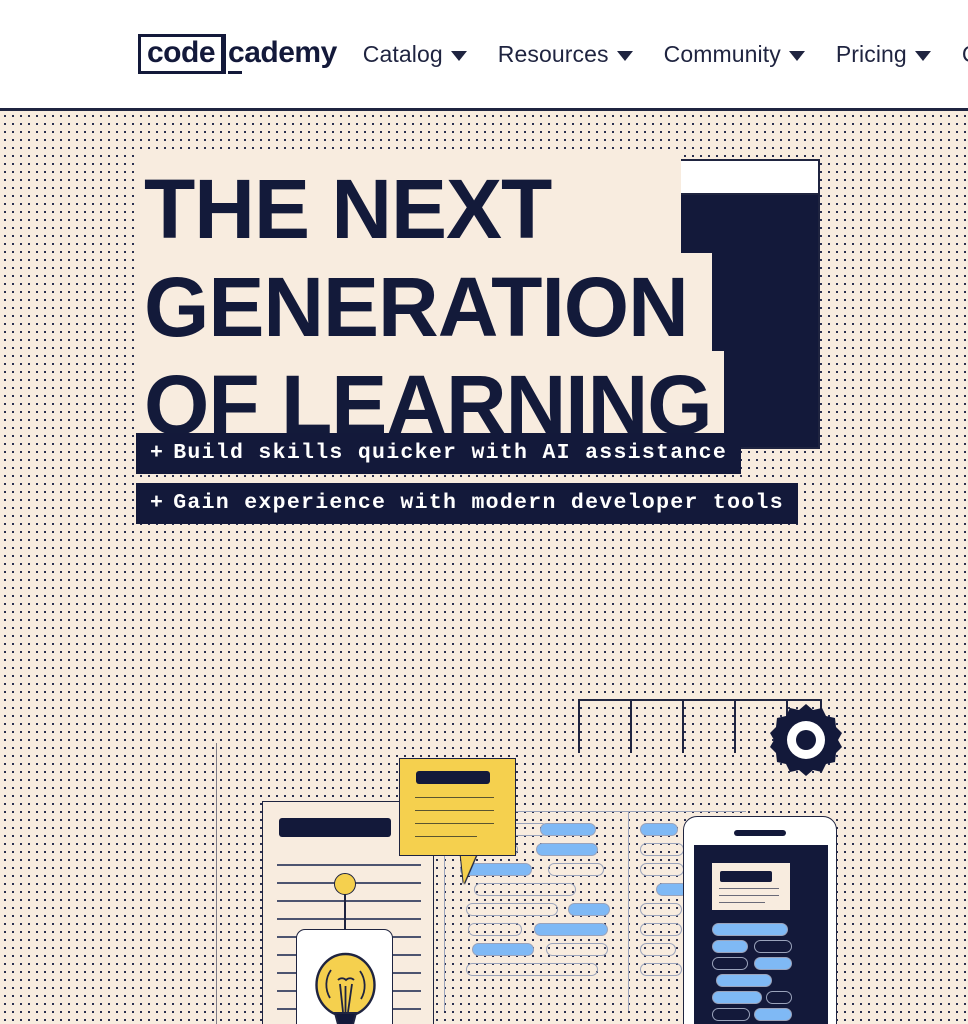 The height and width of the screenshot is (1024, 968). What do you see at coordinates (450, 453) in the screenshot?
I see `bullet-text-1: Build skills quicker with AI assistance` at bounding box center [450, 453].